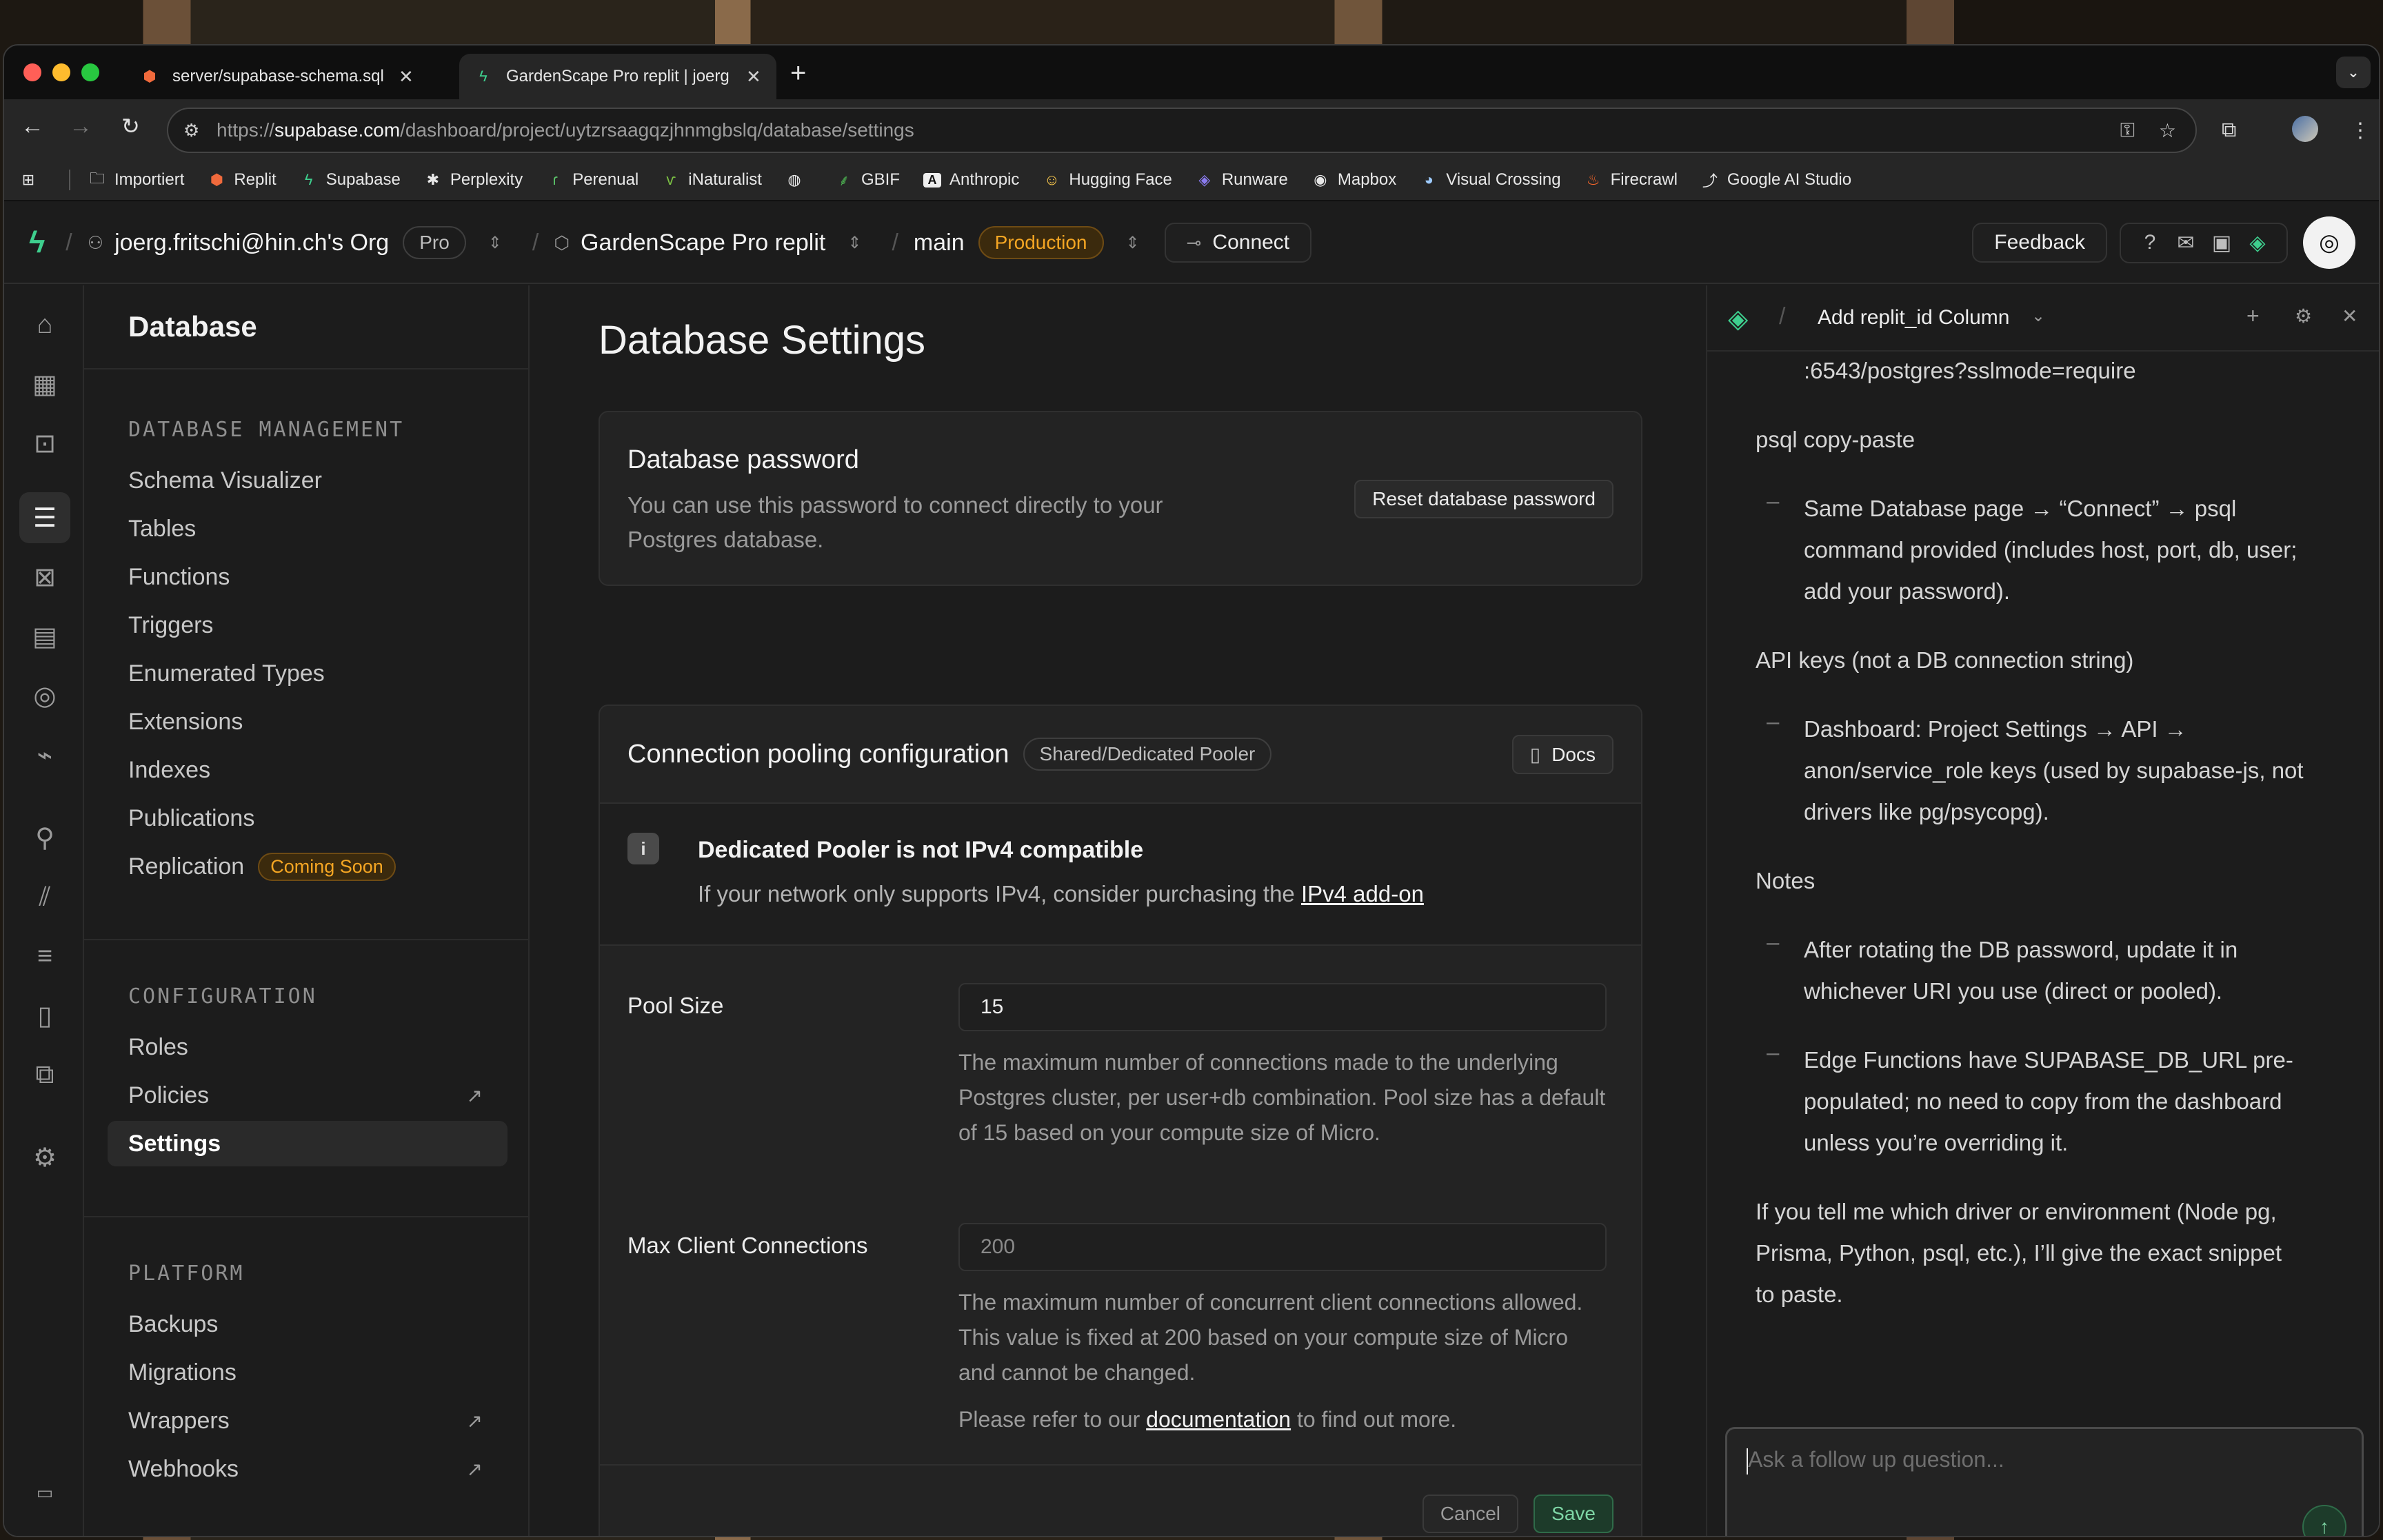 The image size is (2383, 1540). What do you see at coordinates (307, 674) in the screenshot?
I see `menu-item-enumerated-types: Enumerated Types` at bounding box center [307, 674].